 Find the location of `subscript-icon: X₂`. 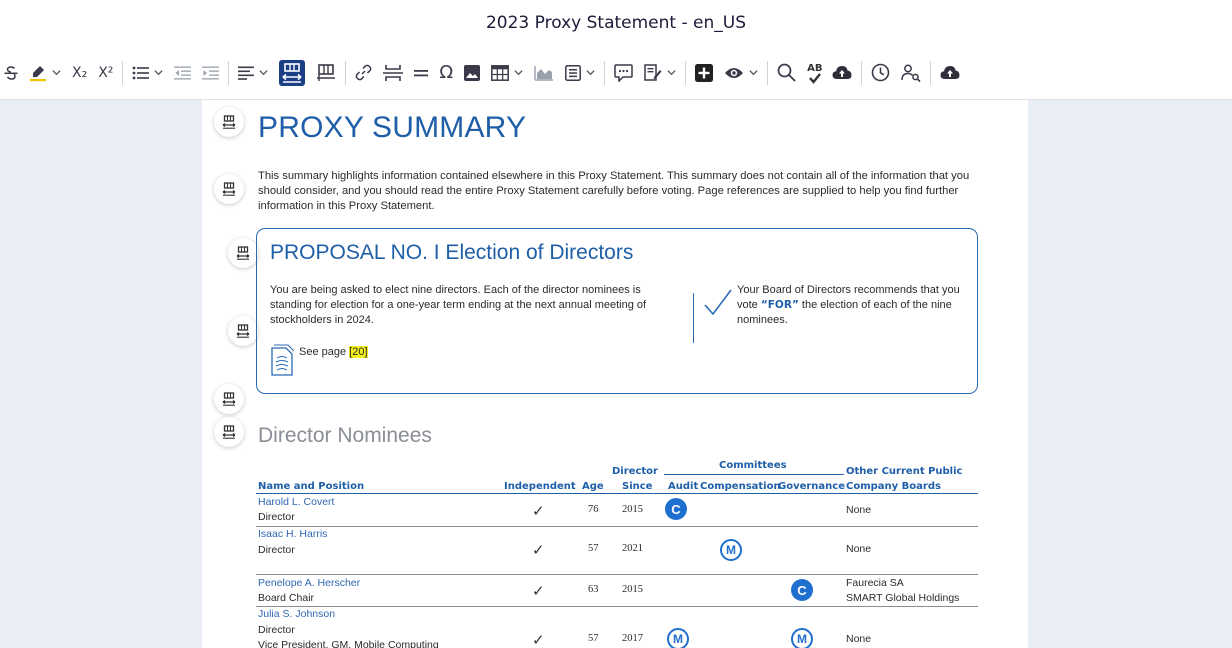

subscript-icon: X₂ is located at coordinates (79, 73).